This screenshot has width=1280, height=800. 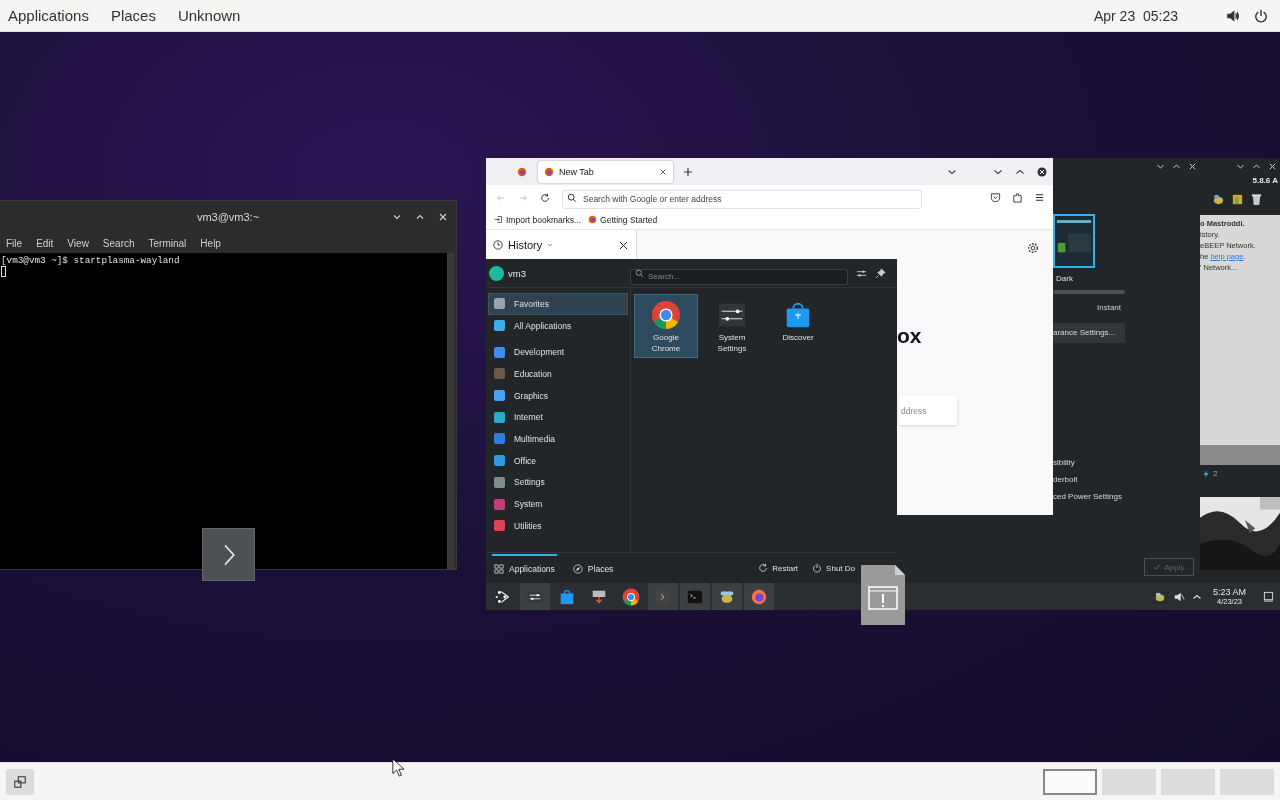 I want to click on chrome-icon, so click(x=666, y=315).